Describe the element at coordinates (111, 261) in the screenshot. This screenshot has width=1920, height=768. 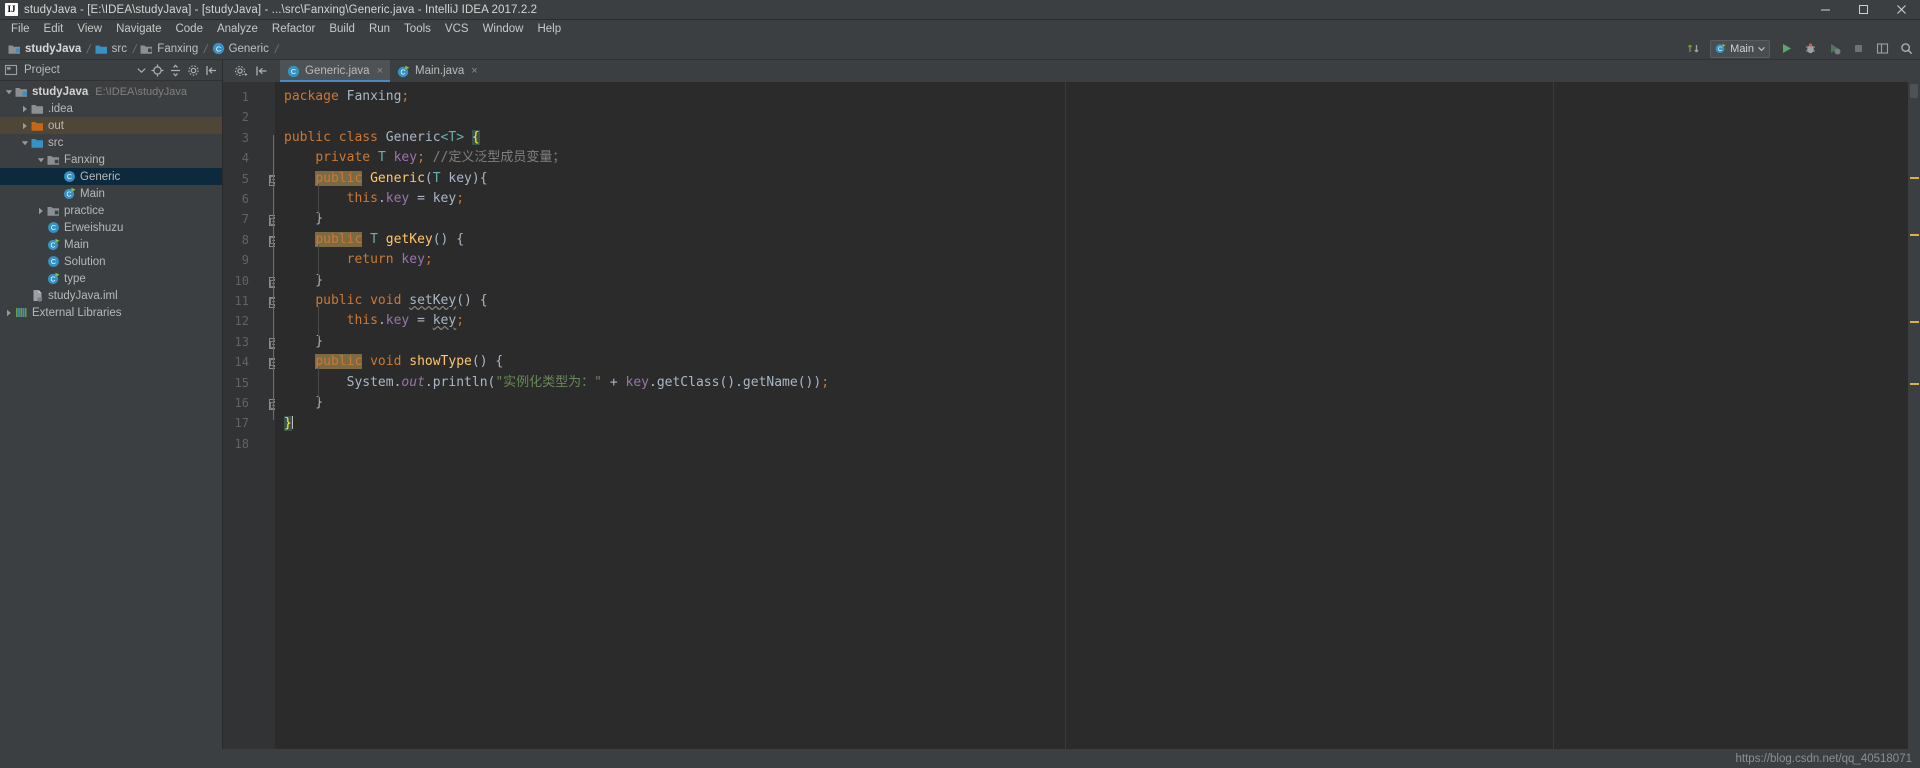
I see `tree-node-solution: C Solution` at that location.